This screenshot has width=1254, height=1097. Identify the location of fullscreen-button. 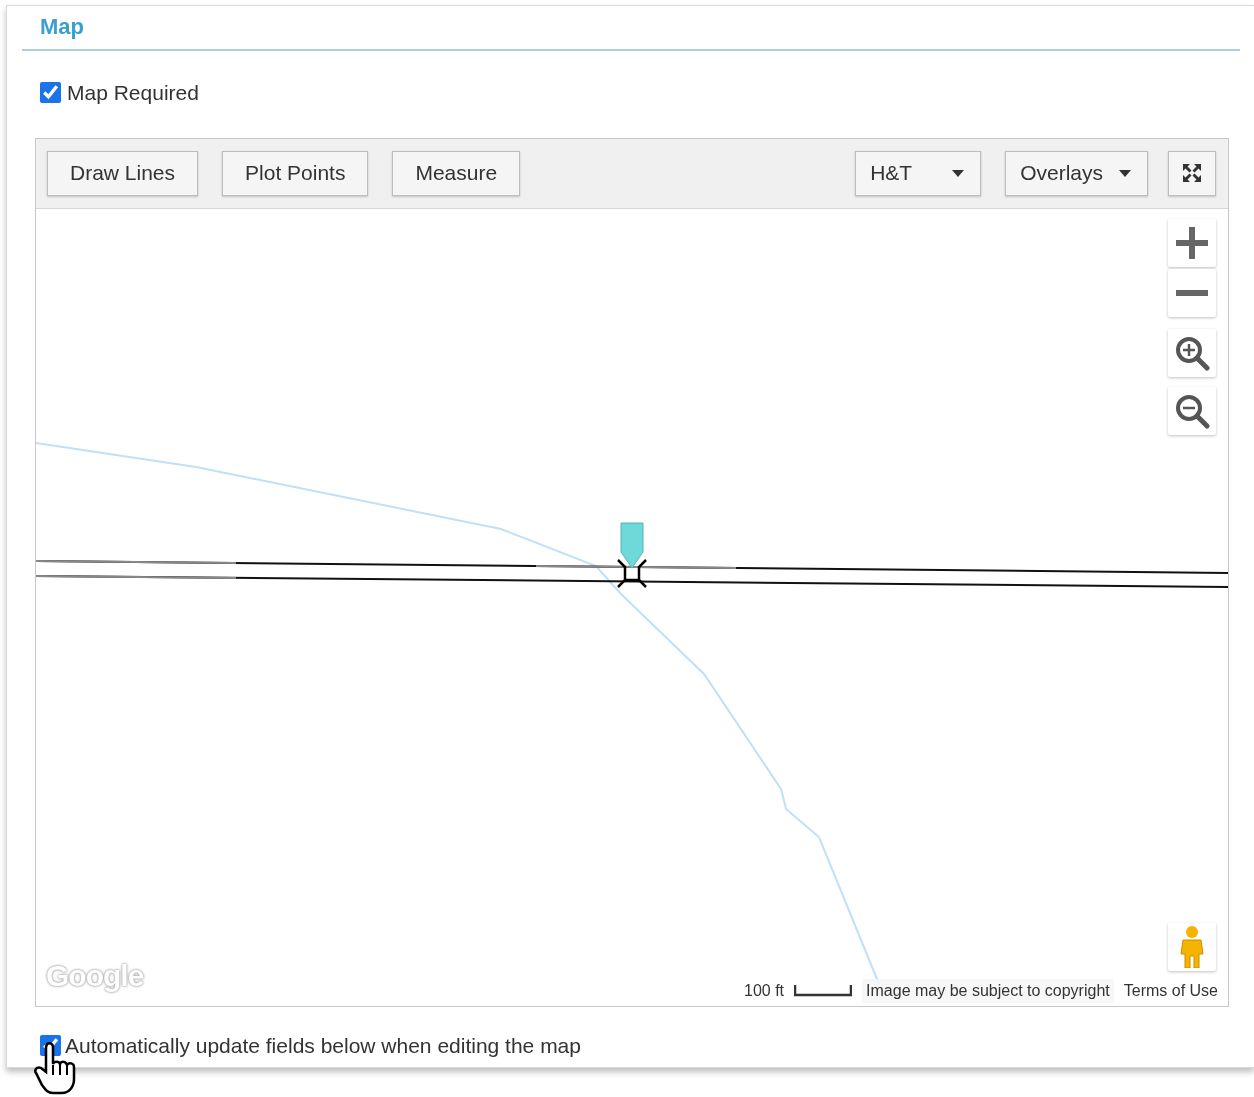
(1192, 173).